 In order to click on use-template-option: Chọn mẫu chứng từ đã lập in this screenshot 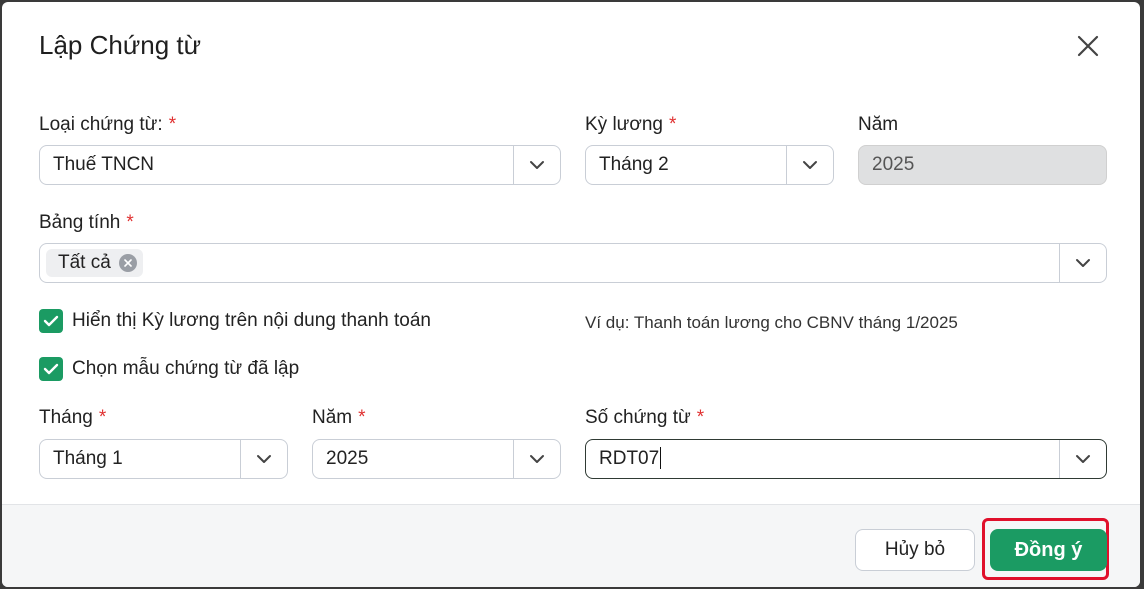, I will do `click(169, 369)`.